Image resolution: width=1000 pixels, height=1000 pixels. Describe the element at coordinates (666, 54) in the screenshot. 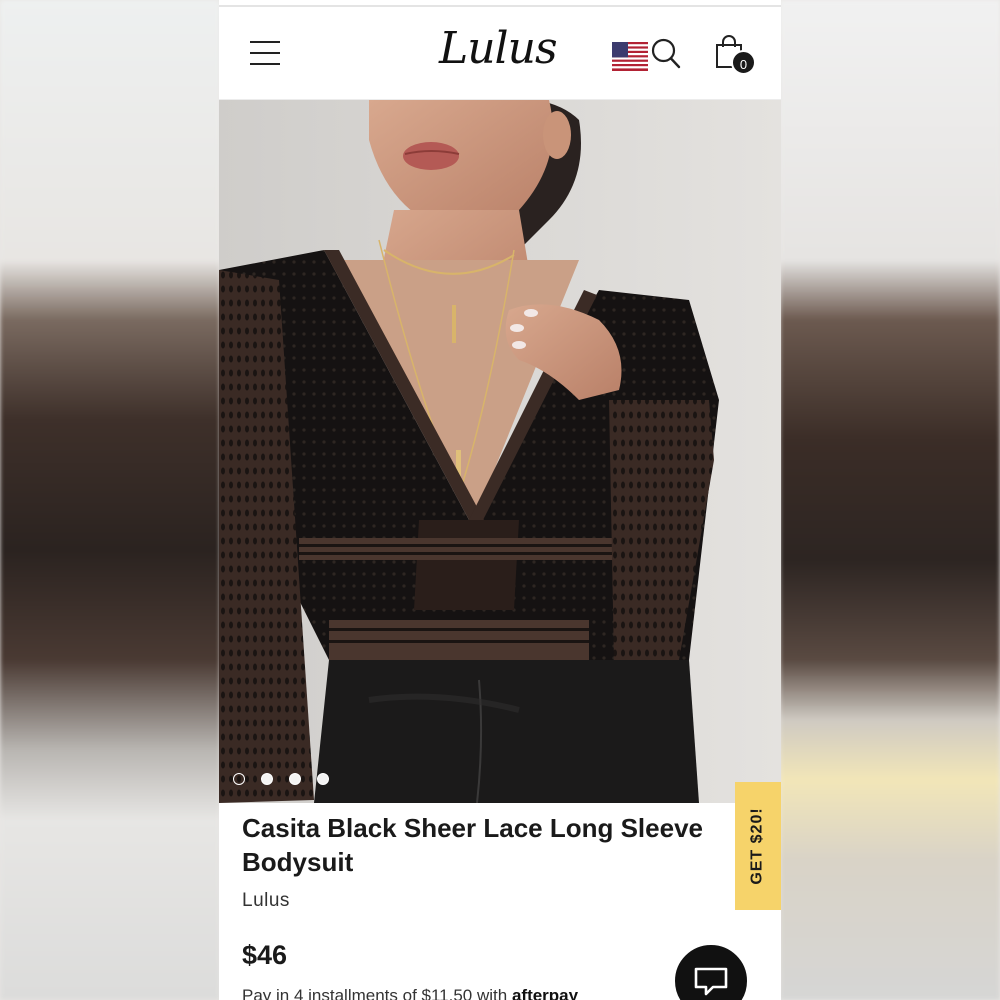

I see `search-icon` at that location.